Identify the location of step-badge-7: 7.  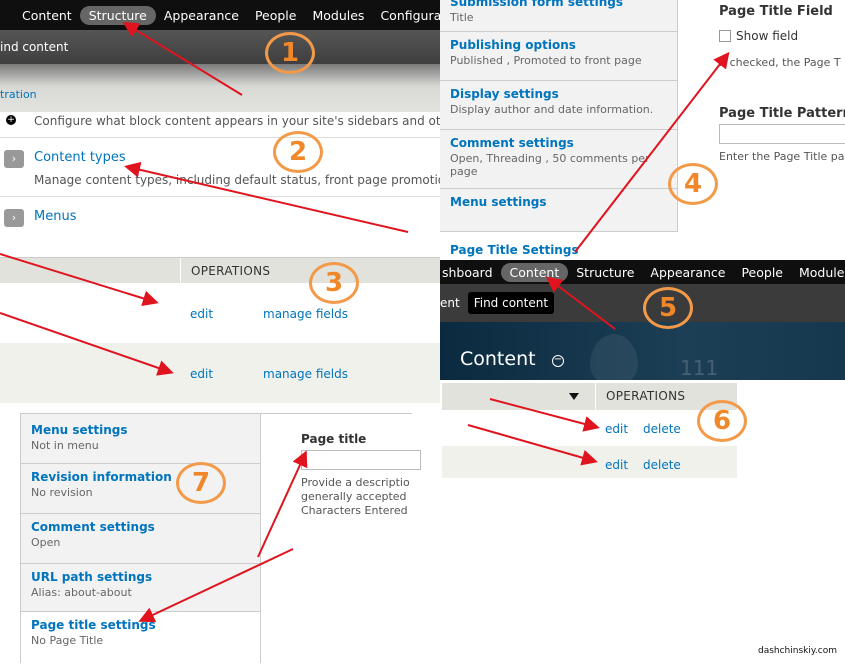
(201, 483).